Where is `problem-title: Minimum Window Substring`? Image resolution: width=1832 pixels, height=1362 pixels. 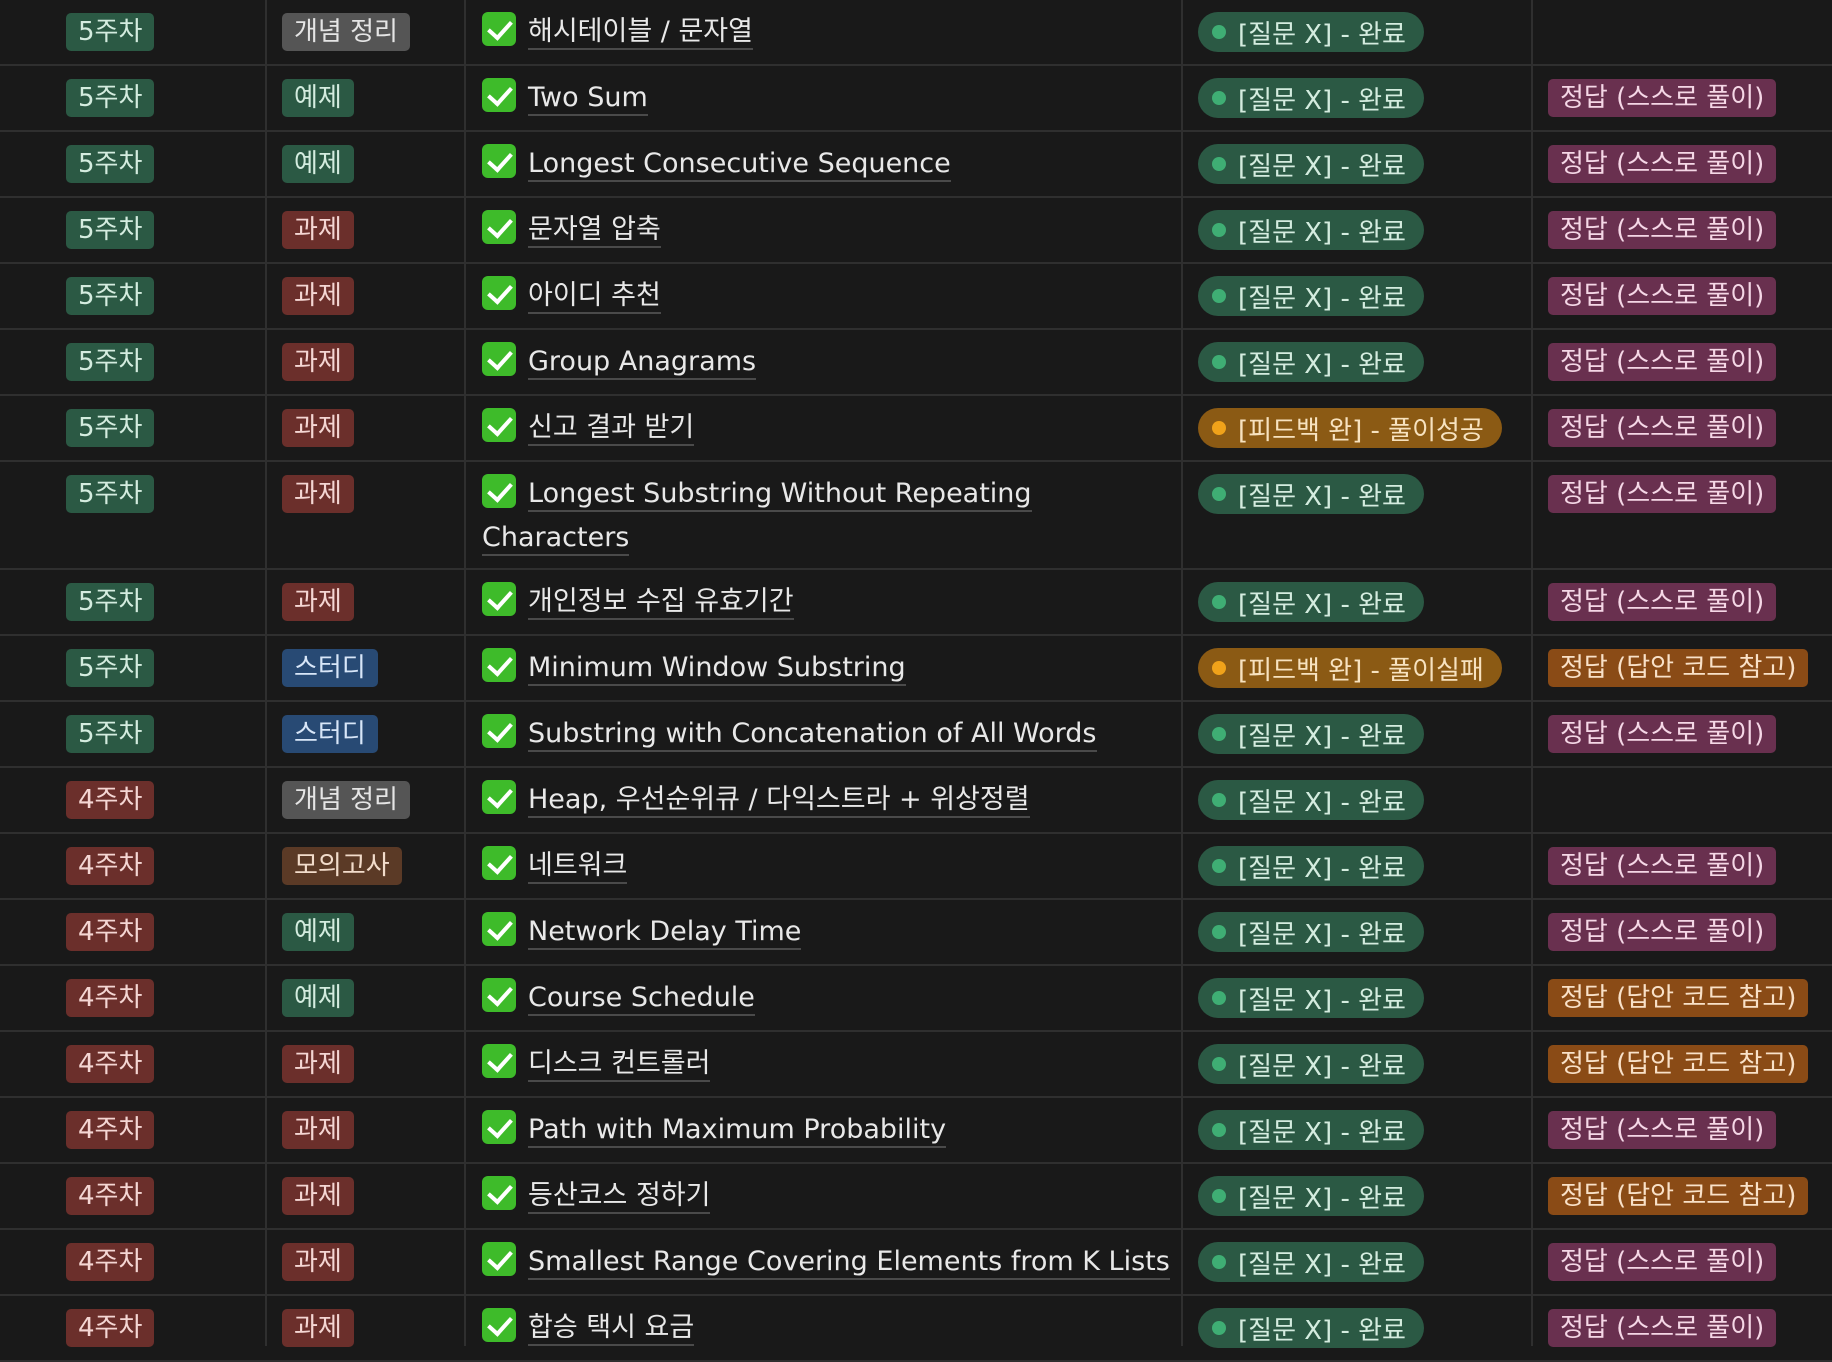
problem-title: Minimum Window Substring is located at coordinates (717, 669).